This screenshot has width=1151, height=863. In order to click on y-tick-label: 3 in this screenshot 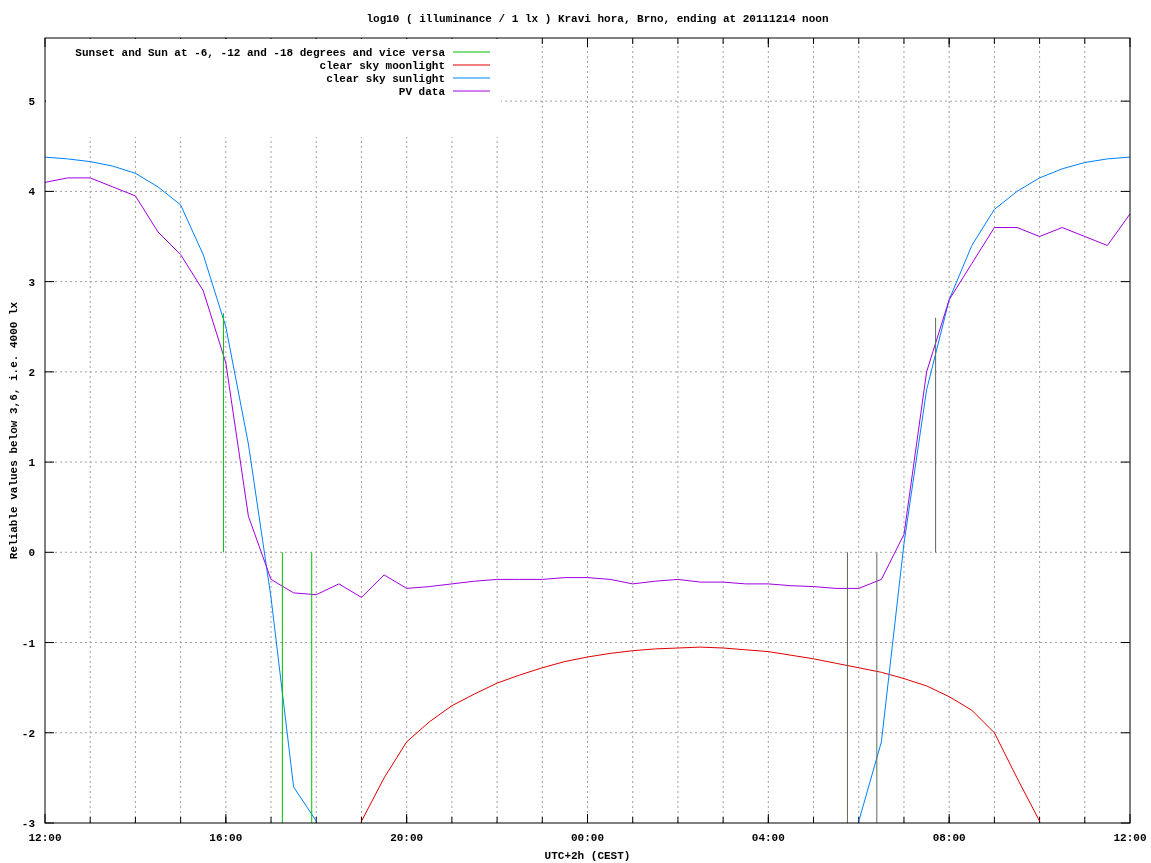, I will do `click(31, 282)`.